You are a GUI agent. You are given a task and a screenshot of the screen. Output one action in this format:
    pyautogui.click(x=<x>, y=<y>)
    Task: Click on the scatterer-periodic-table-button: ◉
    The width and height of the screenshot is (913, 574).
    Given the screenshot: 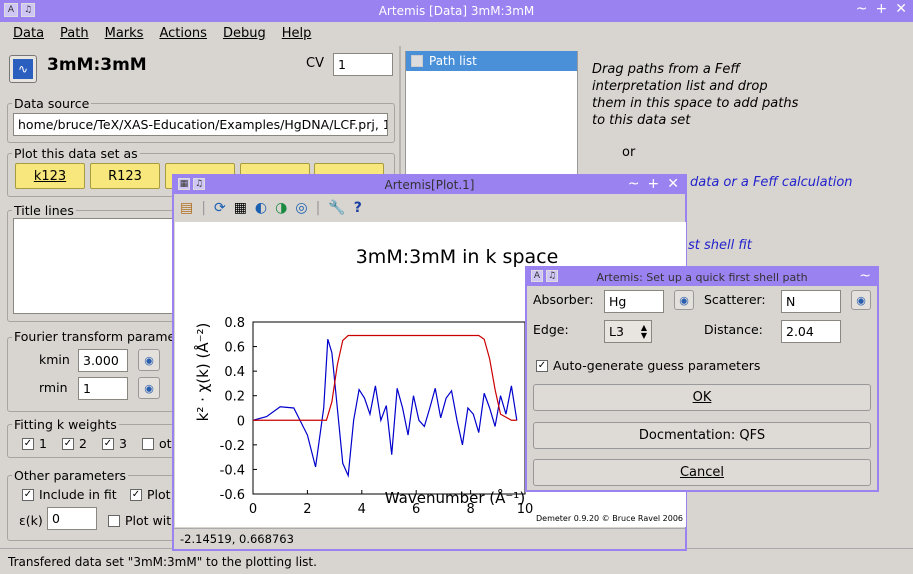 What is the action you would take?
    pyautogui.click(x=861, y=300)
    